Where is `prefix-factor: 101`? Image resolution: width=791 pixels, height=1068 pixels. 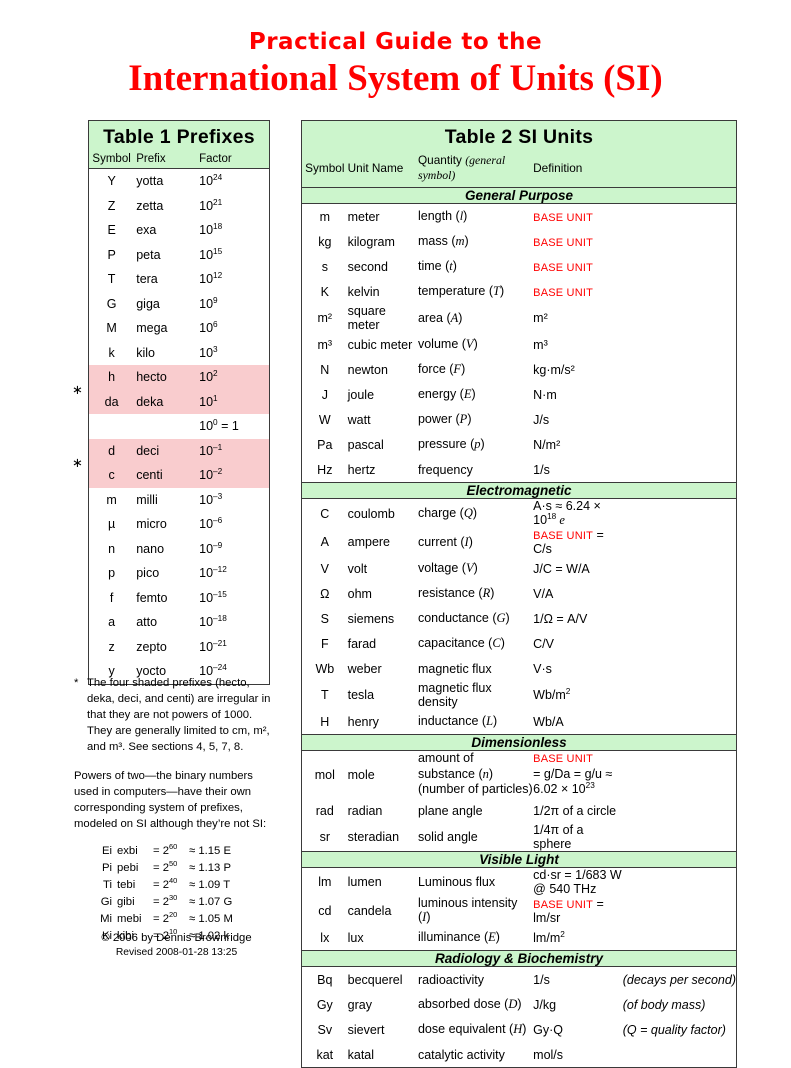
prefix-factor: 101 is located at coordinates (208, 401).